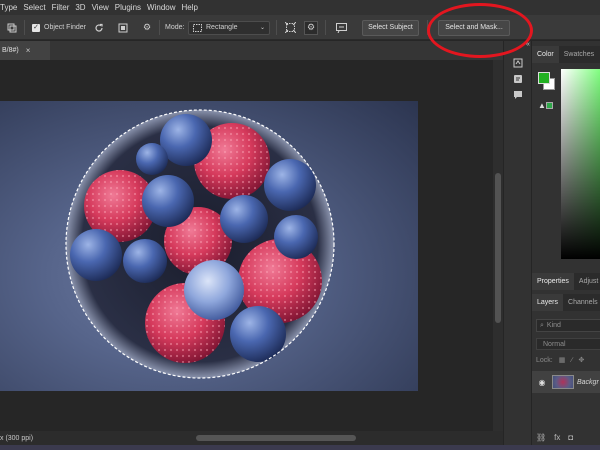 This screenshot has width=600, height=450. I want to click on link-icon: ⛓, so click(541, 437).